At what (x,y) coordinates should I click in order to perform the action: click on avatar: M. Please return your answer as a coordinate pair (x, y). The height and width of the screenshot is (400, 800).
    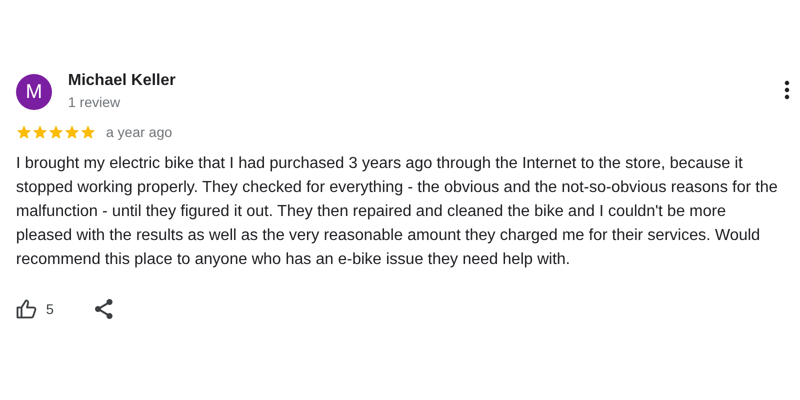
    Looking at the image, I should click on (34, 92).